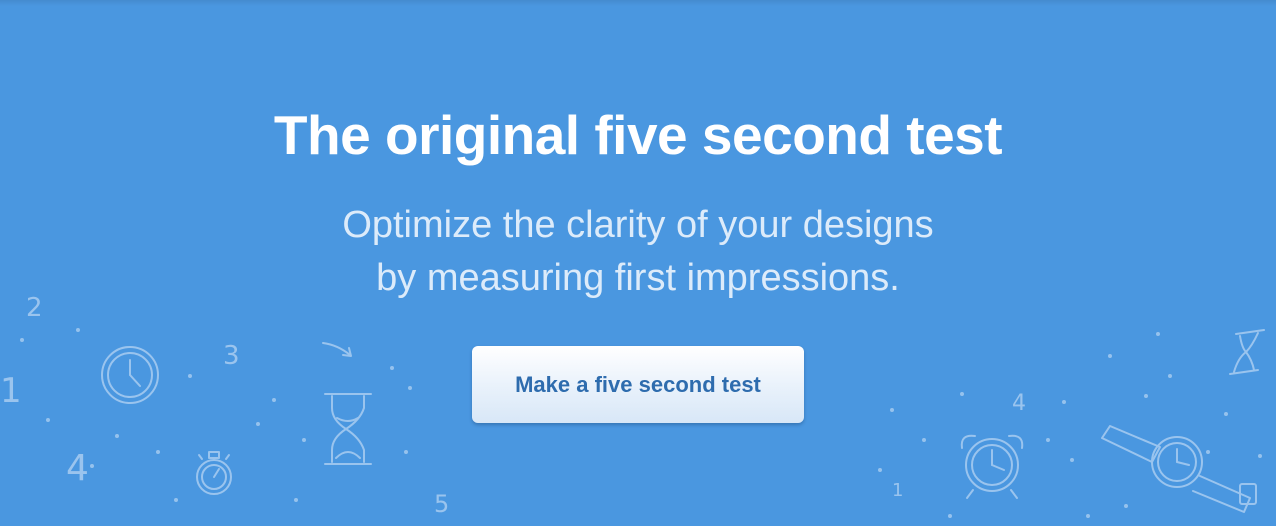  I want to click on curved-arrow-icon, so click(337, 349).